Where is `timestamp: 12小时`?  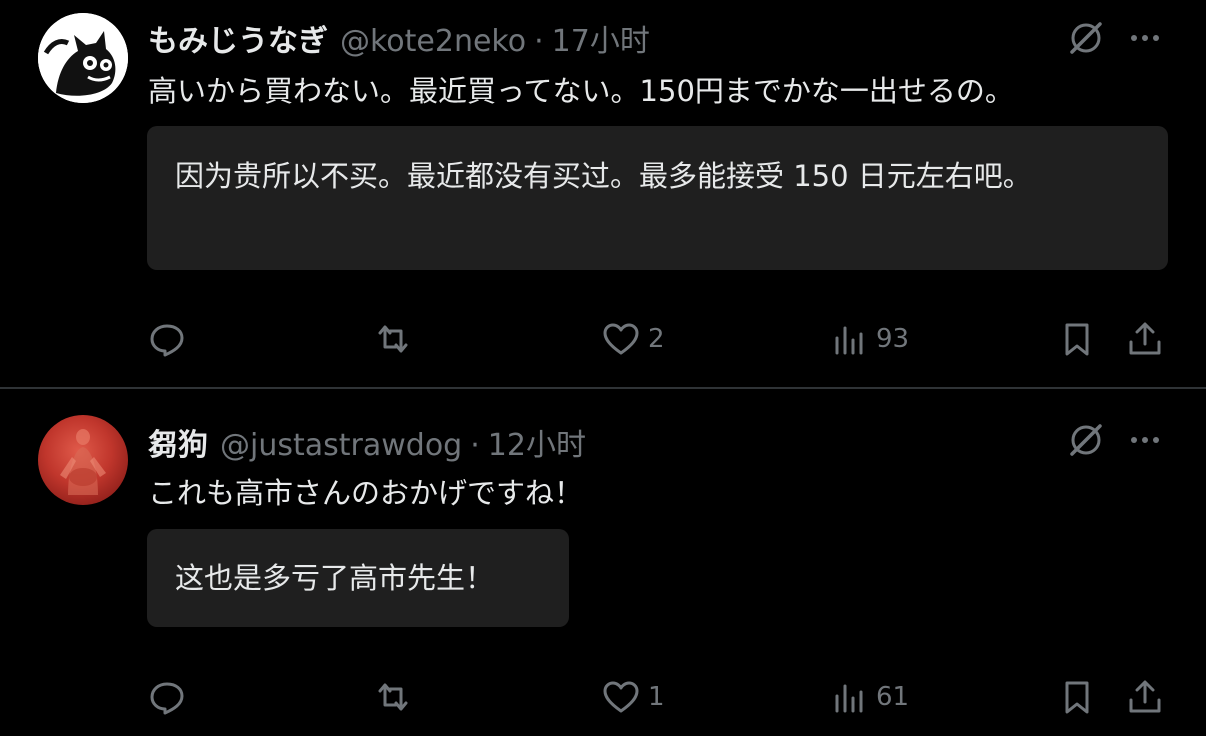
timestamp: 12小时 is located at coordinates (537, 442).